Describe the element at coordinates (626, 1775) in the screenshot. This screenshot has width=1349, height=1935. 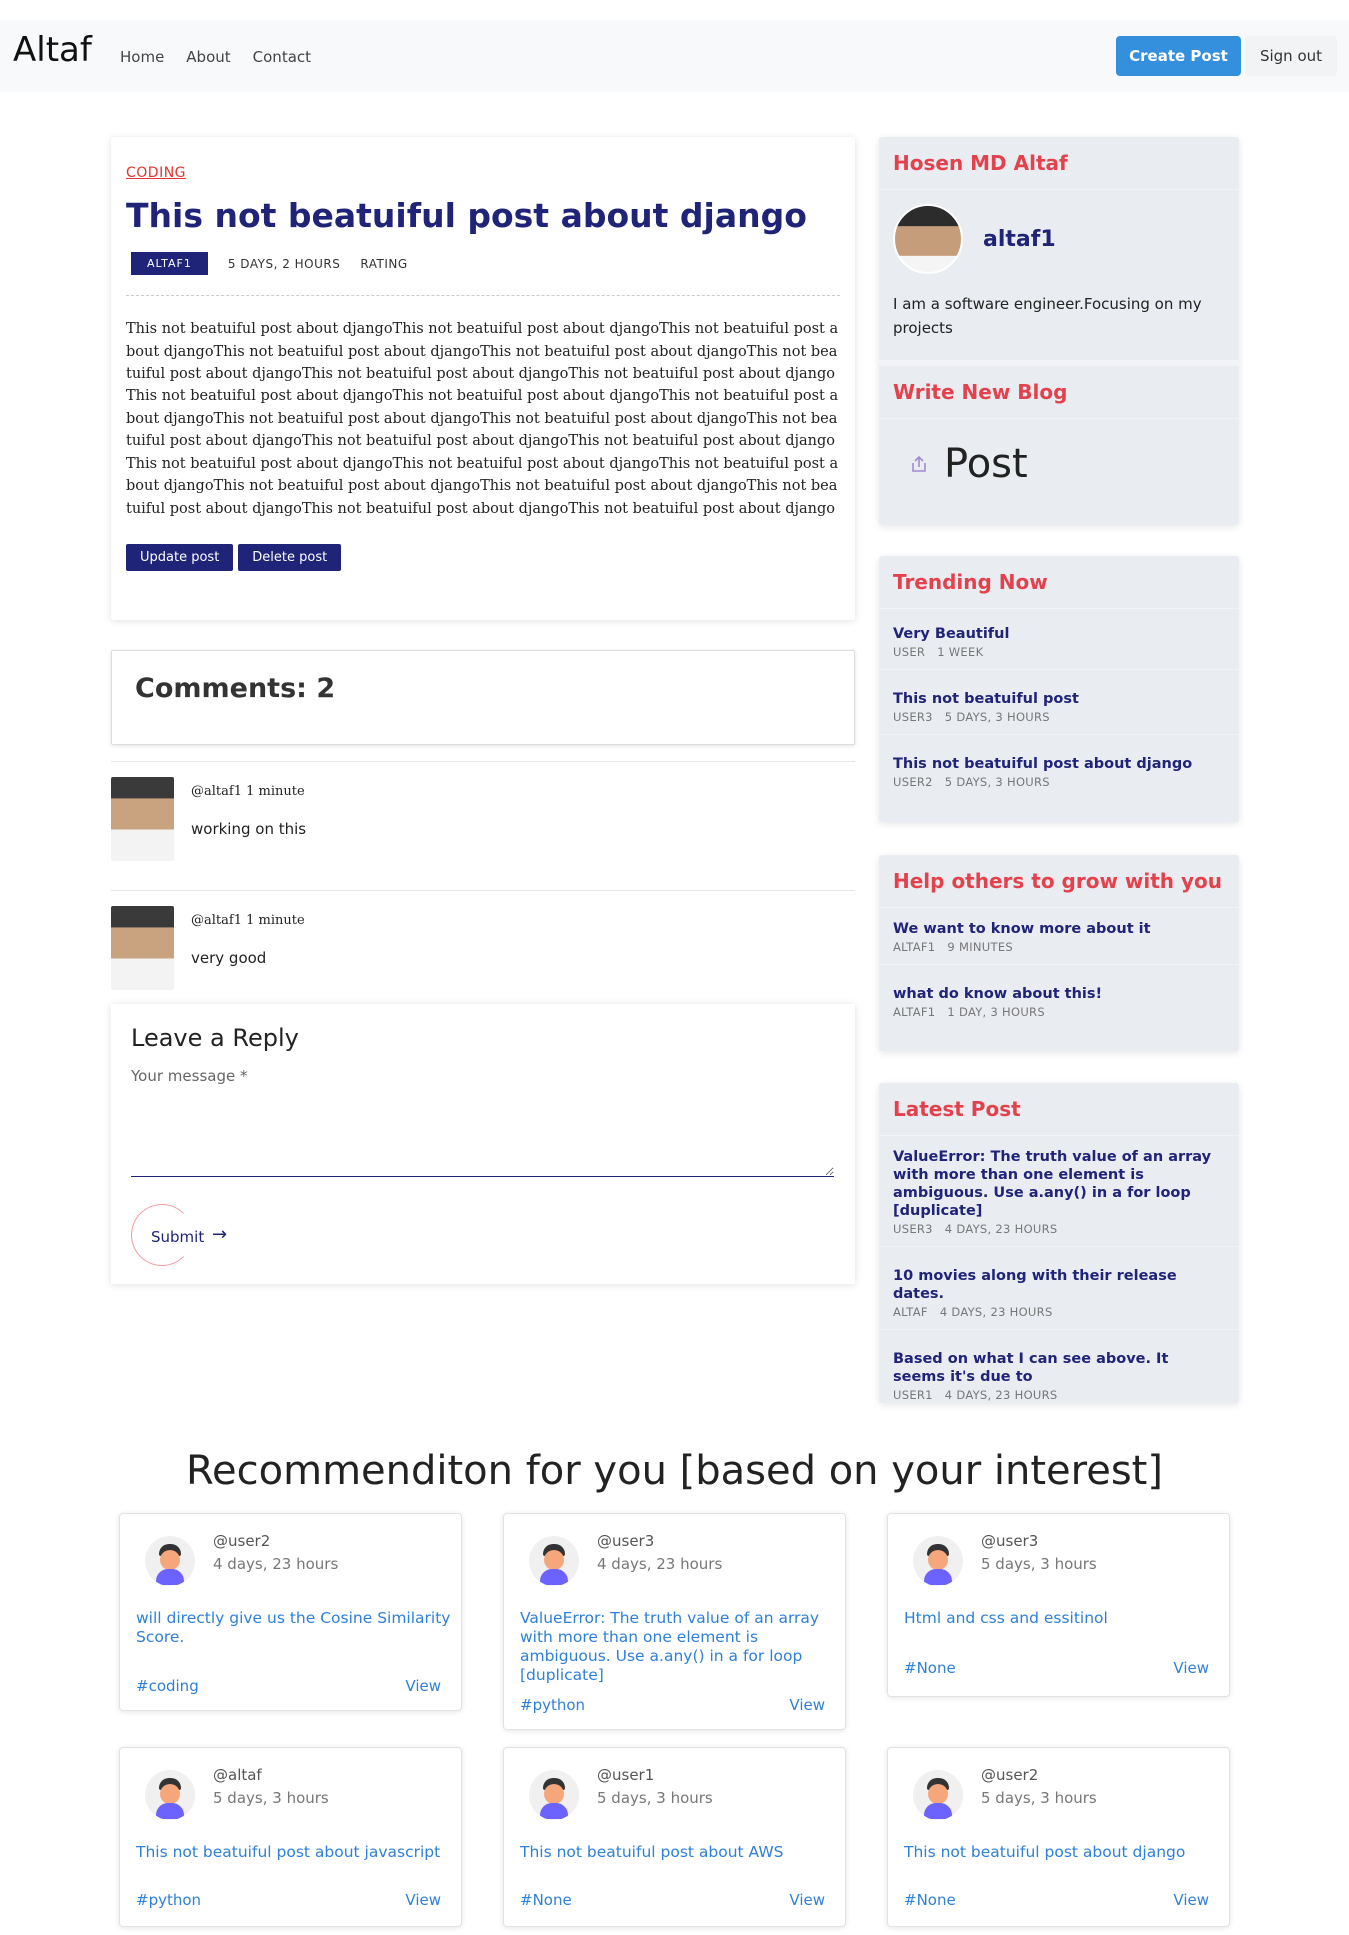
I see `rec-username: @user1` at that location.